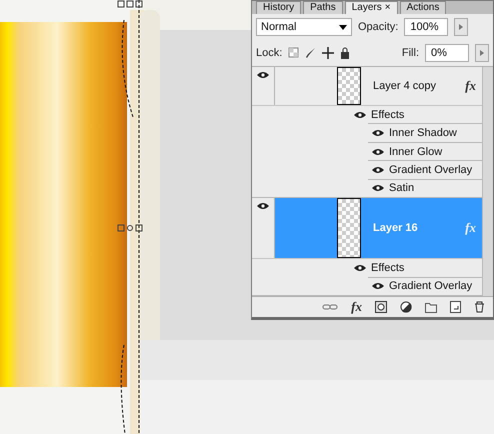  What do you see at coordinates (423, 133) in the screenshot?
I see `effect-name: Inner Shadow` at bounding box center [423, 133].